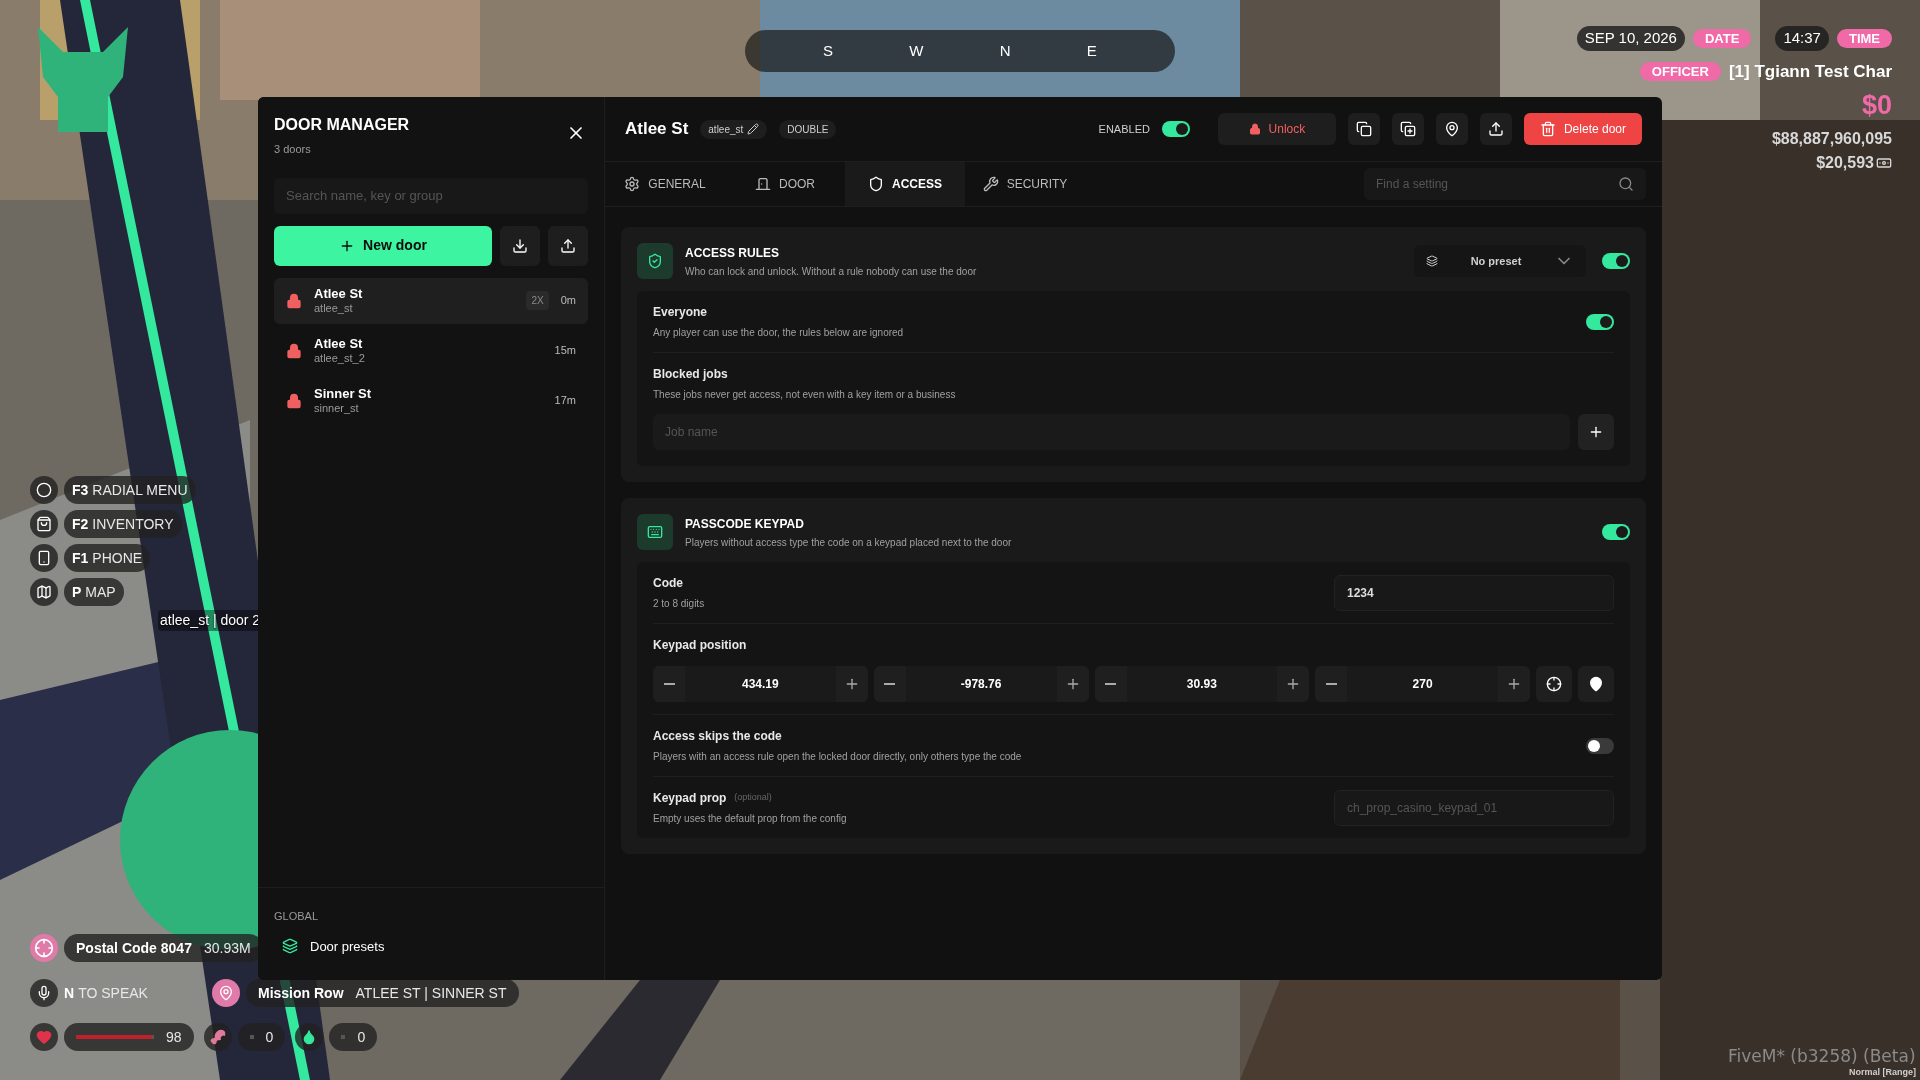  Describe the element at coordinates (107, 558) in the screenshot. I see `keybind-label: F1 PHONE` at that location.